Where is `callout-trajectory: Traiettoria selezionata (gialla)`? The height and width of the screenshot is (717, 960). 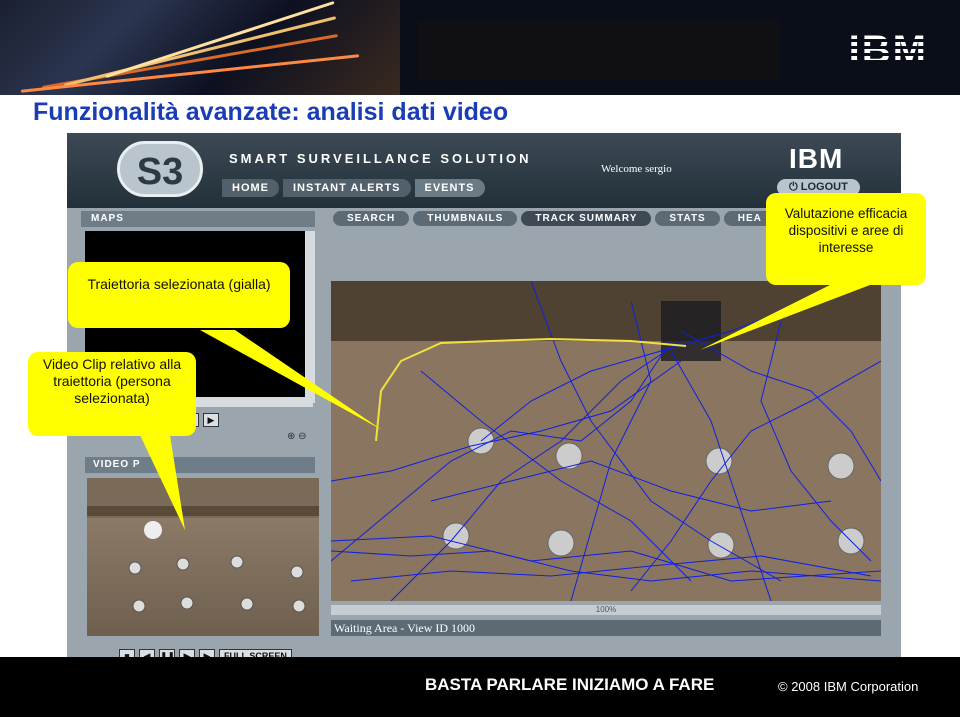
callout-trajectory: Traiettoria selezionata (gialla) is located at coordinates (179, 295).